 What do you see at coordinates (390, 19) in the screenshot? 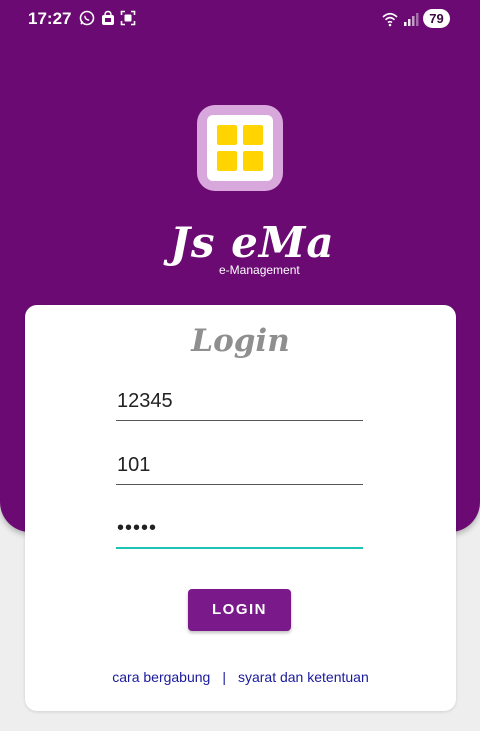
I see `wifi-icon` at bounding box center [390, 19].